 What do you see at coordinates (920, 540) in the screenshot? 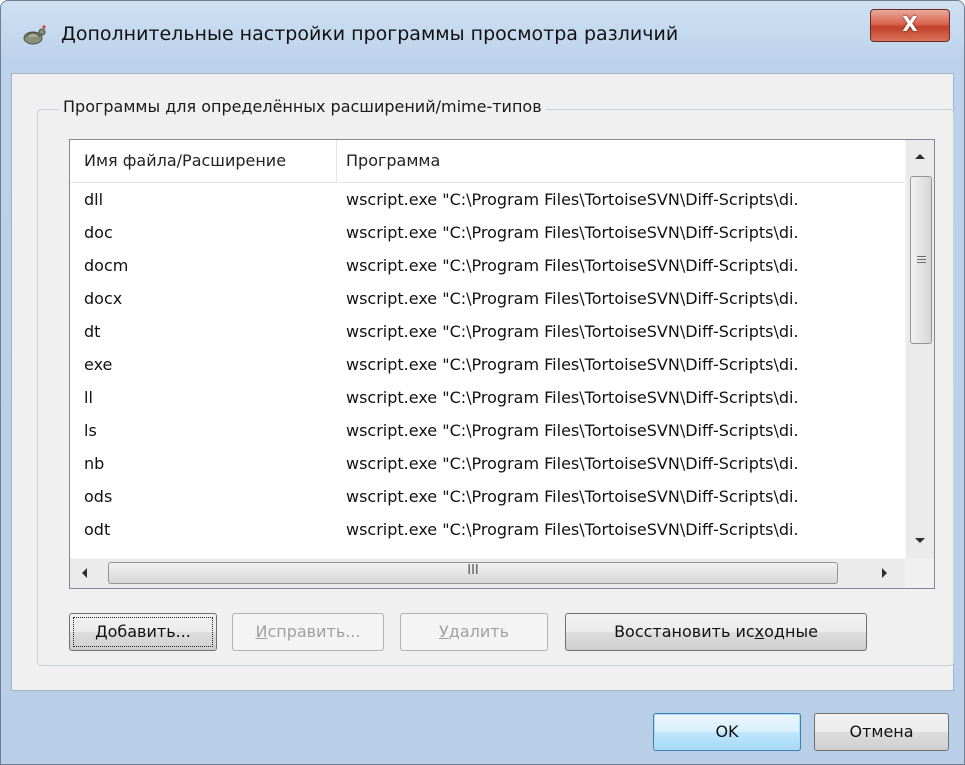
I see `scroll-down-icon` at bounding box center [920, 540].